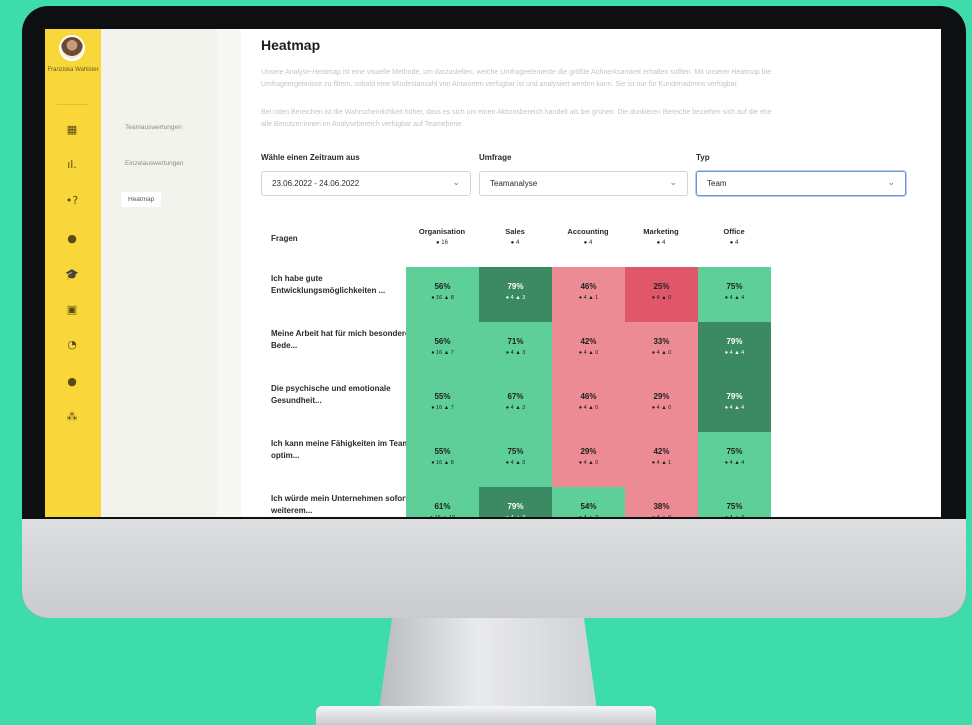 This screenshot has width=972, height=725. Describe the element at coordinates (661, 506) in the screenshot. I see `cell-percentage: 38%` at that location.